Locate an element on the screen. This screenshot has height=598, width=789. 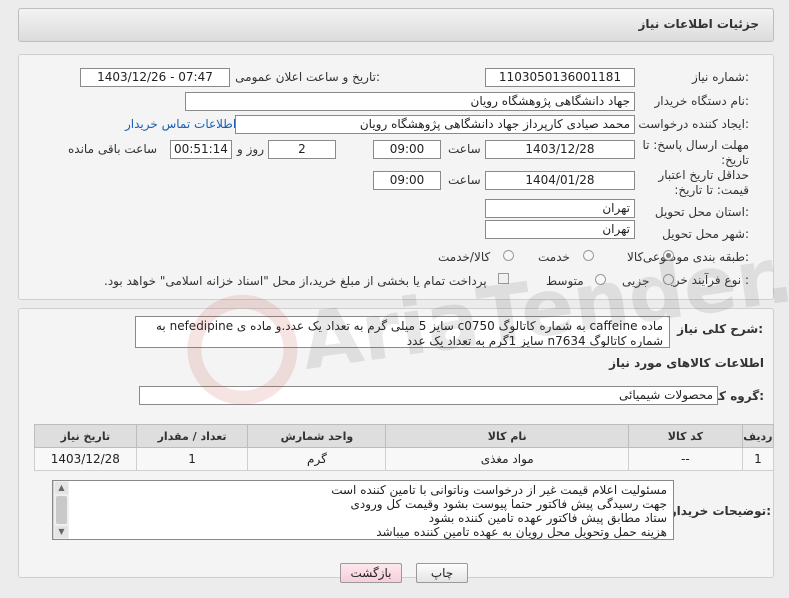
cell-quantity: 1 is located at coordinates (192, 459).